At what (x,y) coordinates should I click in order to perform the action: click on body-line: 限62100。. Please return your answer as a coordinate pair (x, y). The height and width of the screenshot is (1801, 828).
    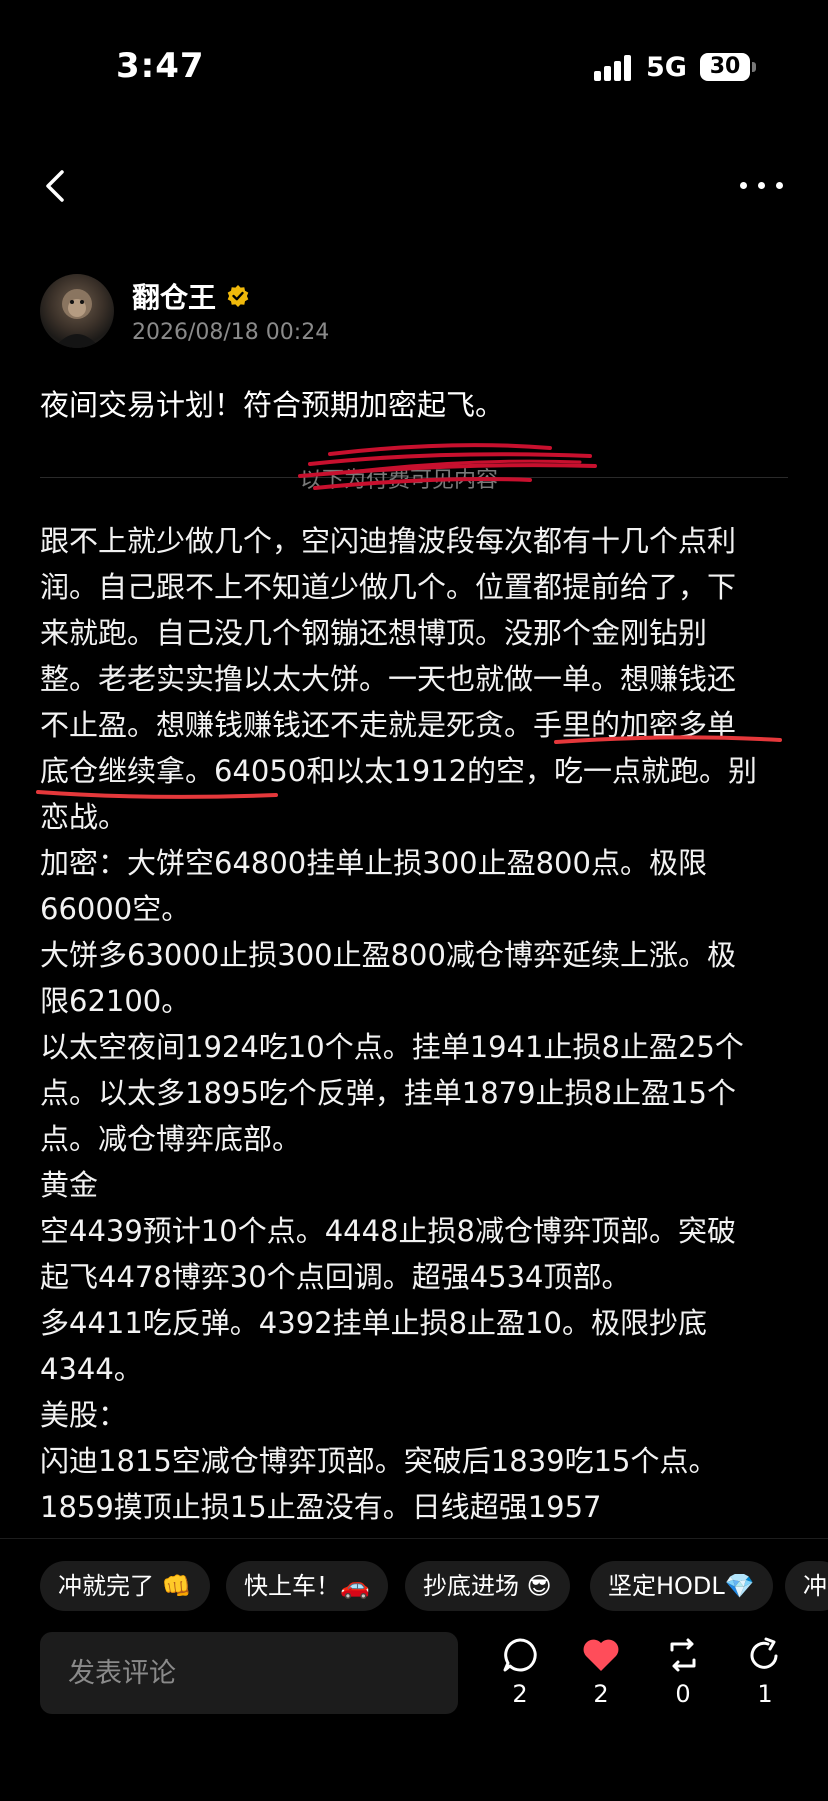
    Looking at the image, I should click on (115, 1001).